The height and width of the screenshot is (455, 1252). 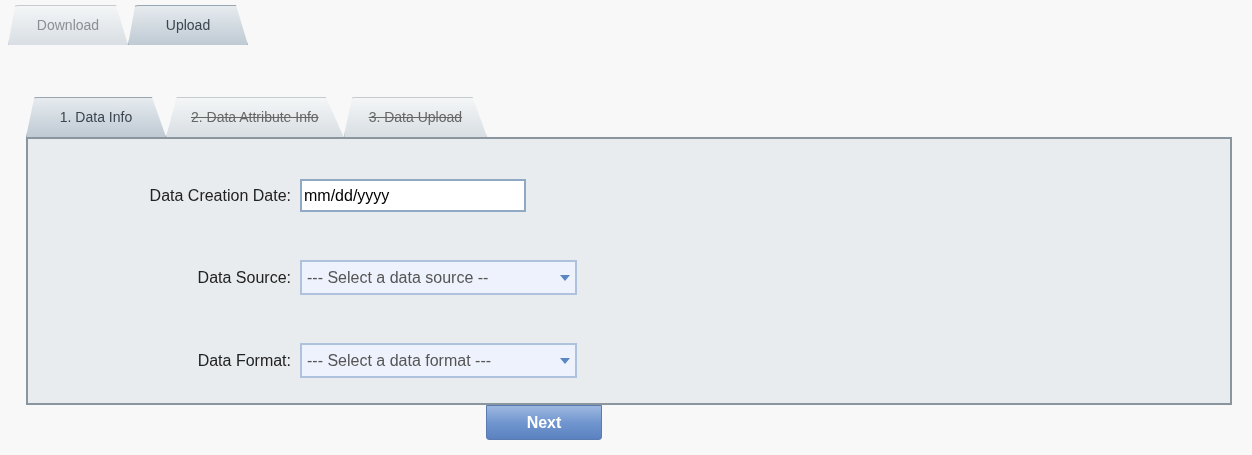 I want to click on field-label: Data Source:, so click(x=244, y=277).